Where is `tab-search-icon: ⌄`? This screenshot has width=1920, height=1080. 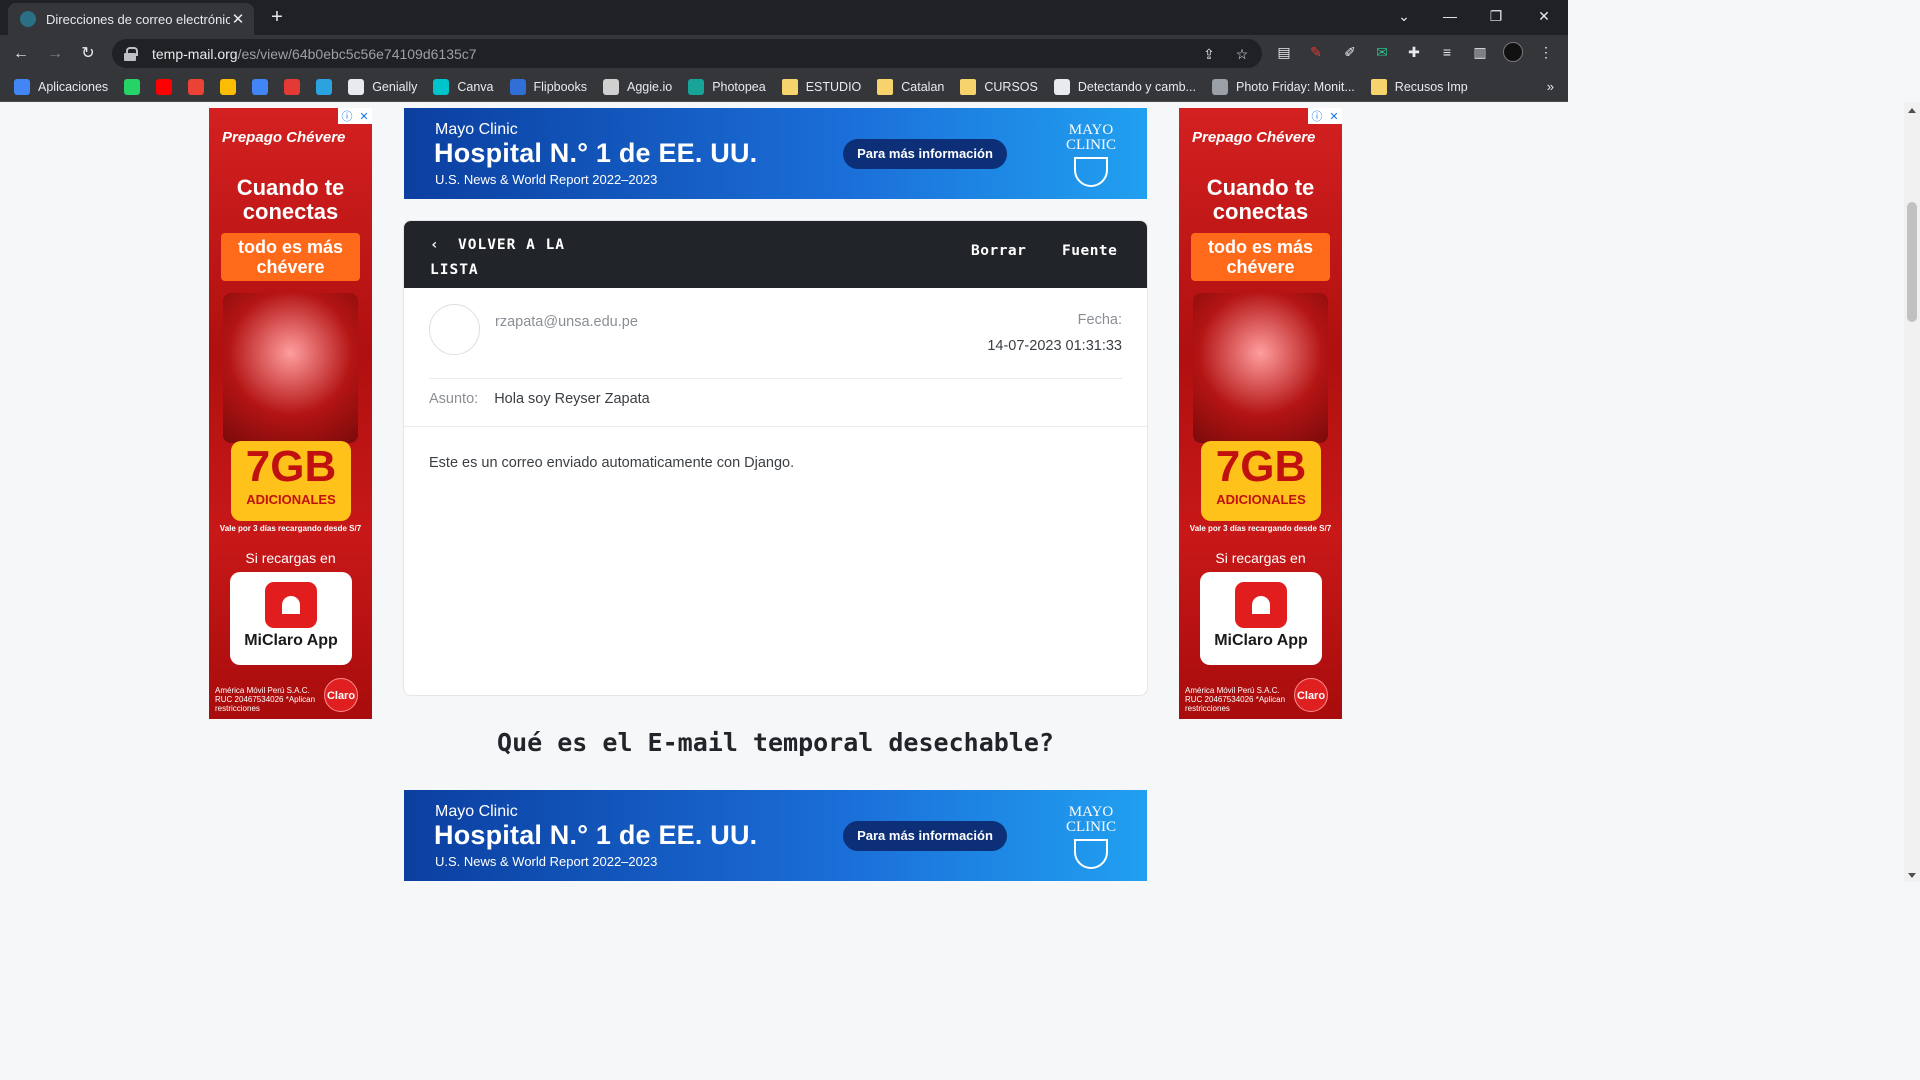
tab-search-icon: ⌄ is located at coordinates (1404, 16).